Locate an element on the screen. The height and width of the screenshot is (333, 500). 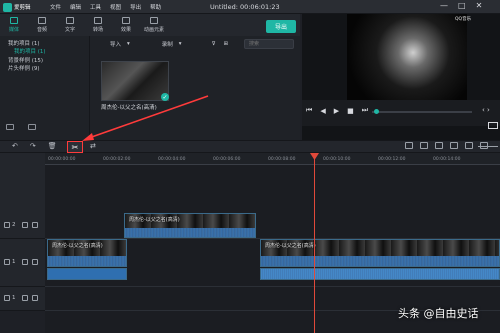
ruler-tick: 00:00:06:00 is located at coordinates (227, 159).